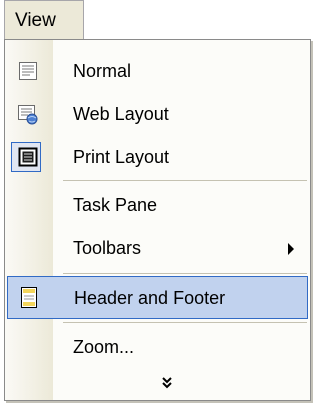 Image resolution: width=320 pixels, height=405 pixels. What do you see at coordinates (29, 297) in the screenshot?
I see `header-footer-icon` at bounding box center [29, 297].